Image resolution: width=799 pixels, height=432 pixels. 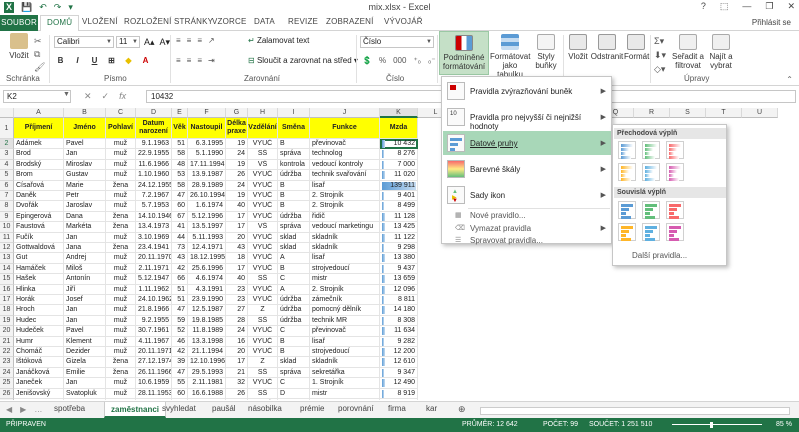 I want to click on row-header: 1, so click(x=7, y=128).